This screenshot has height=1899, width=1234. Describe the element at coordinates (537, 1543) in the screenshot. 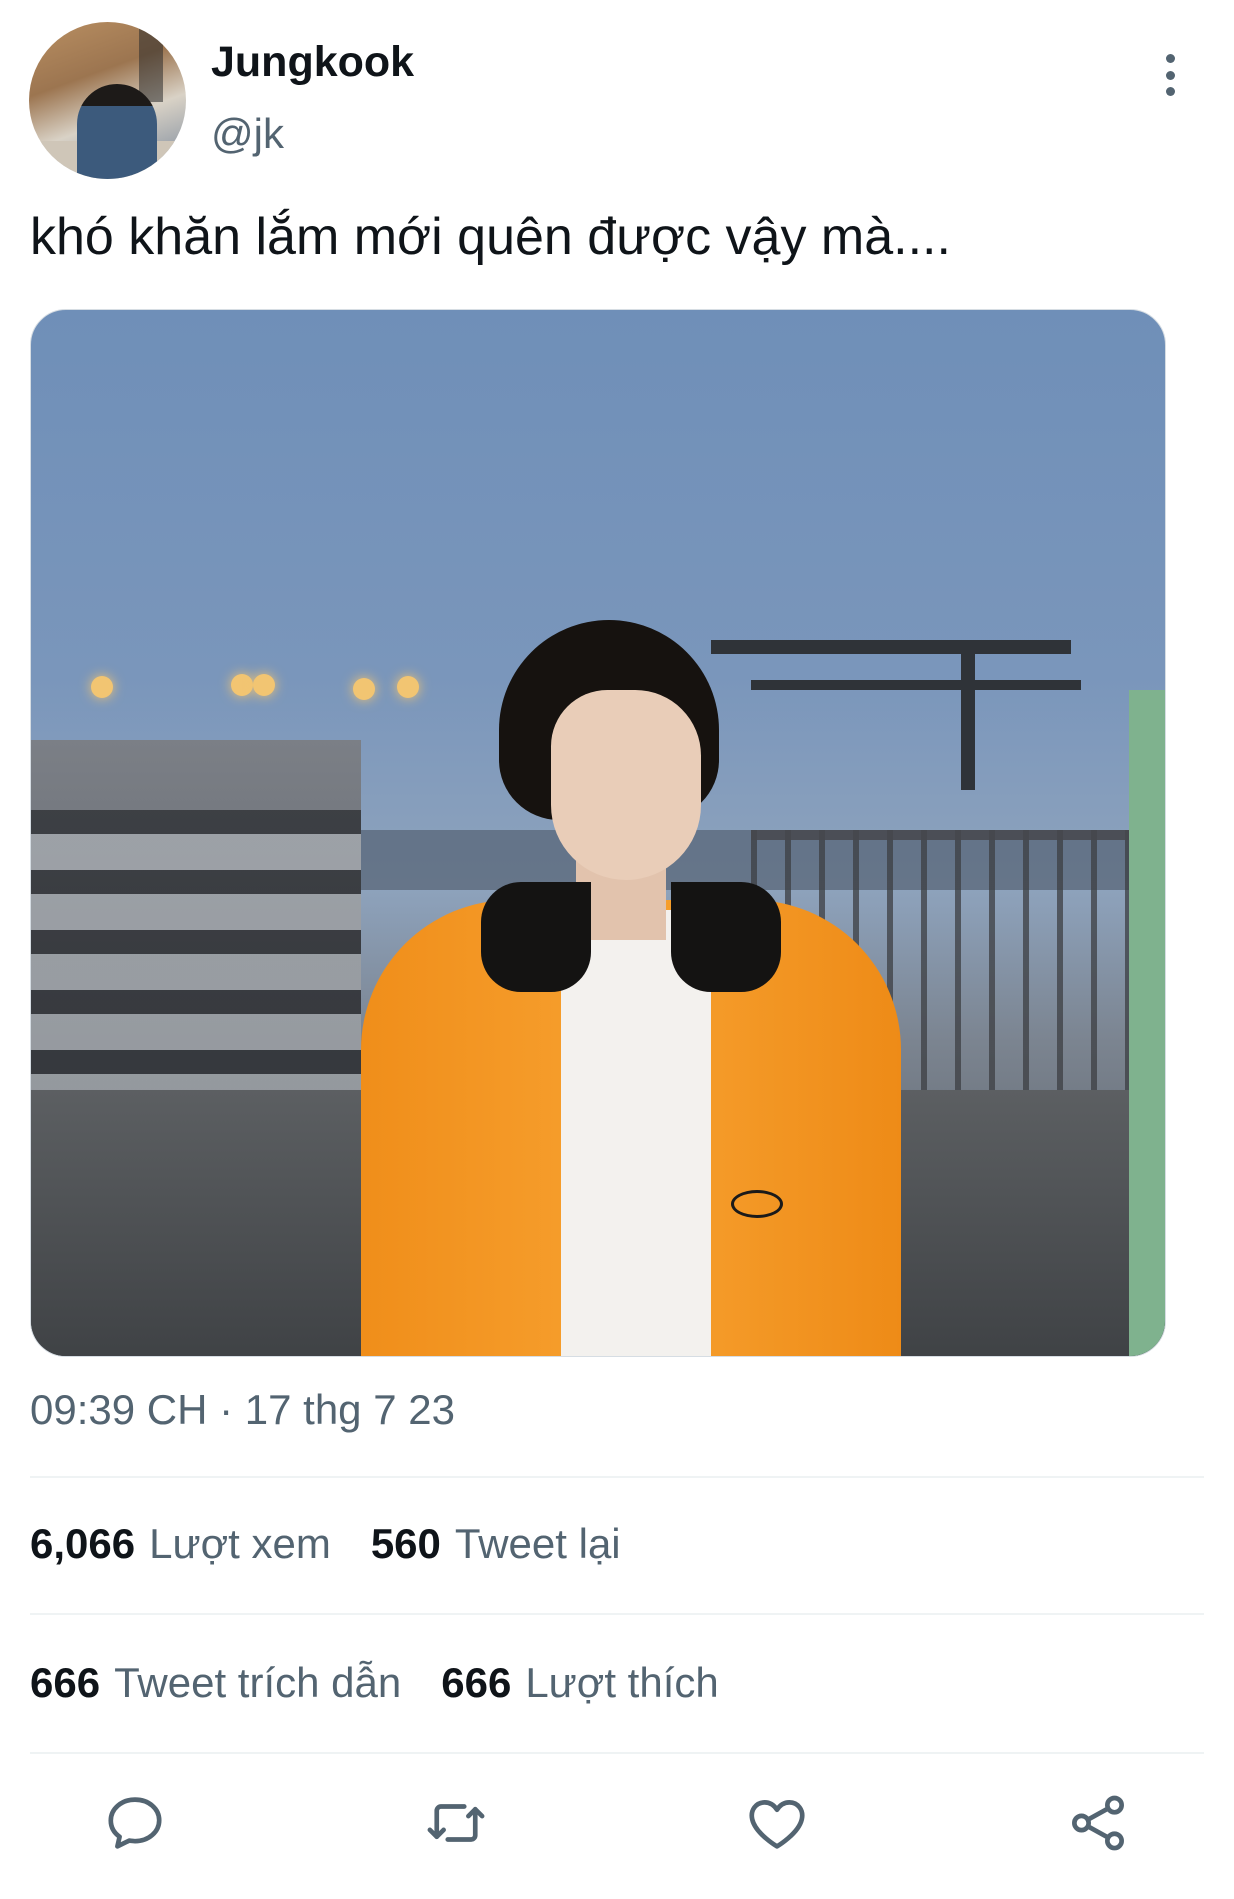

I see `retweets-label: Tweet lại` at that location.